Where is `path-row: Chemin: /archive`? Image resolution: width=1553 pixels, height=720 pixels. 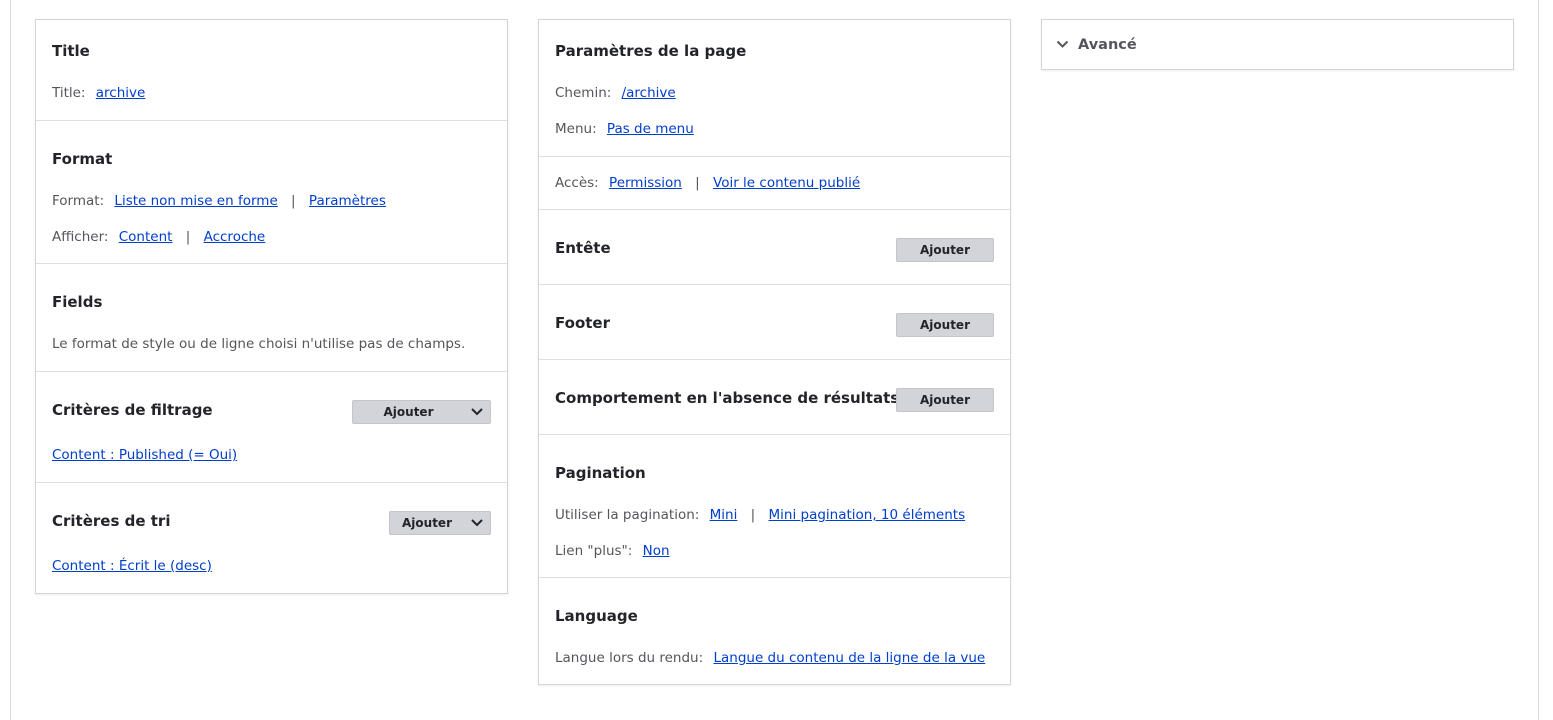
path-row: Chemin: /archive is located at coordinates (615, 93).